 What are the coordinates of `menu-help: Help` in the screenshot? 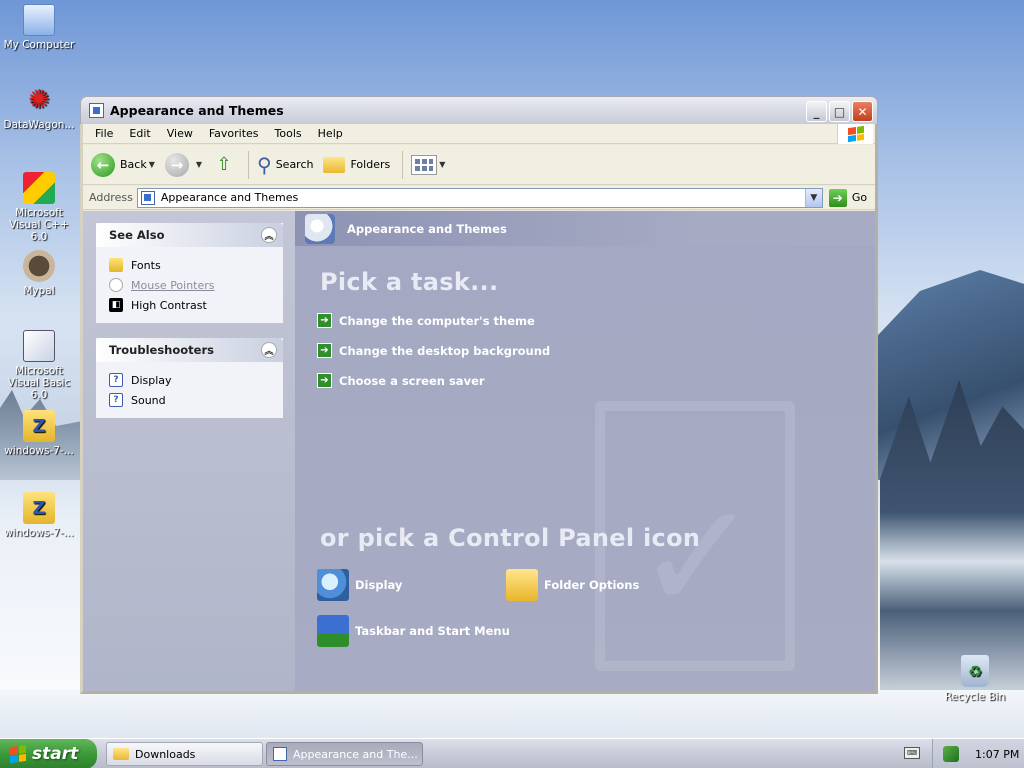 It's located at (330, 133).